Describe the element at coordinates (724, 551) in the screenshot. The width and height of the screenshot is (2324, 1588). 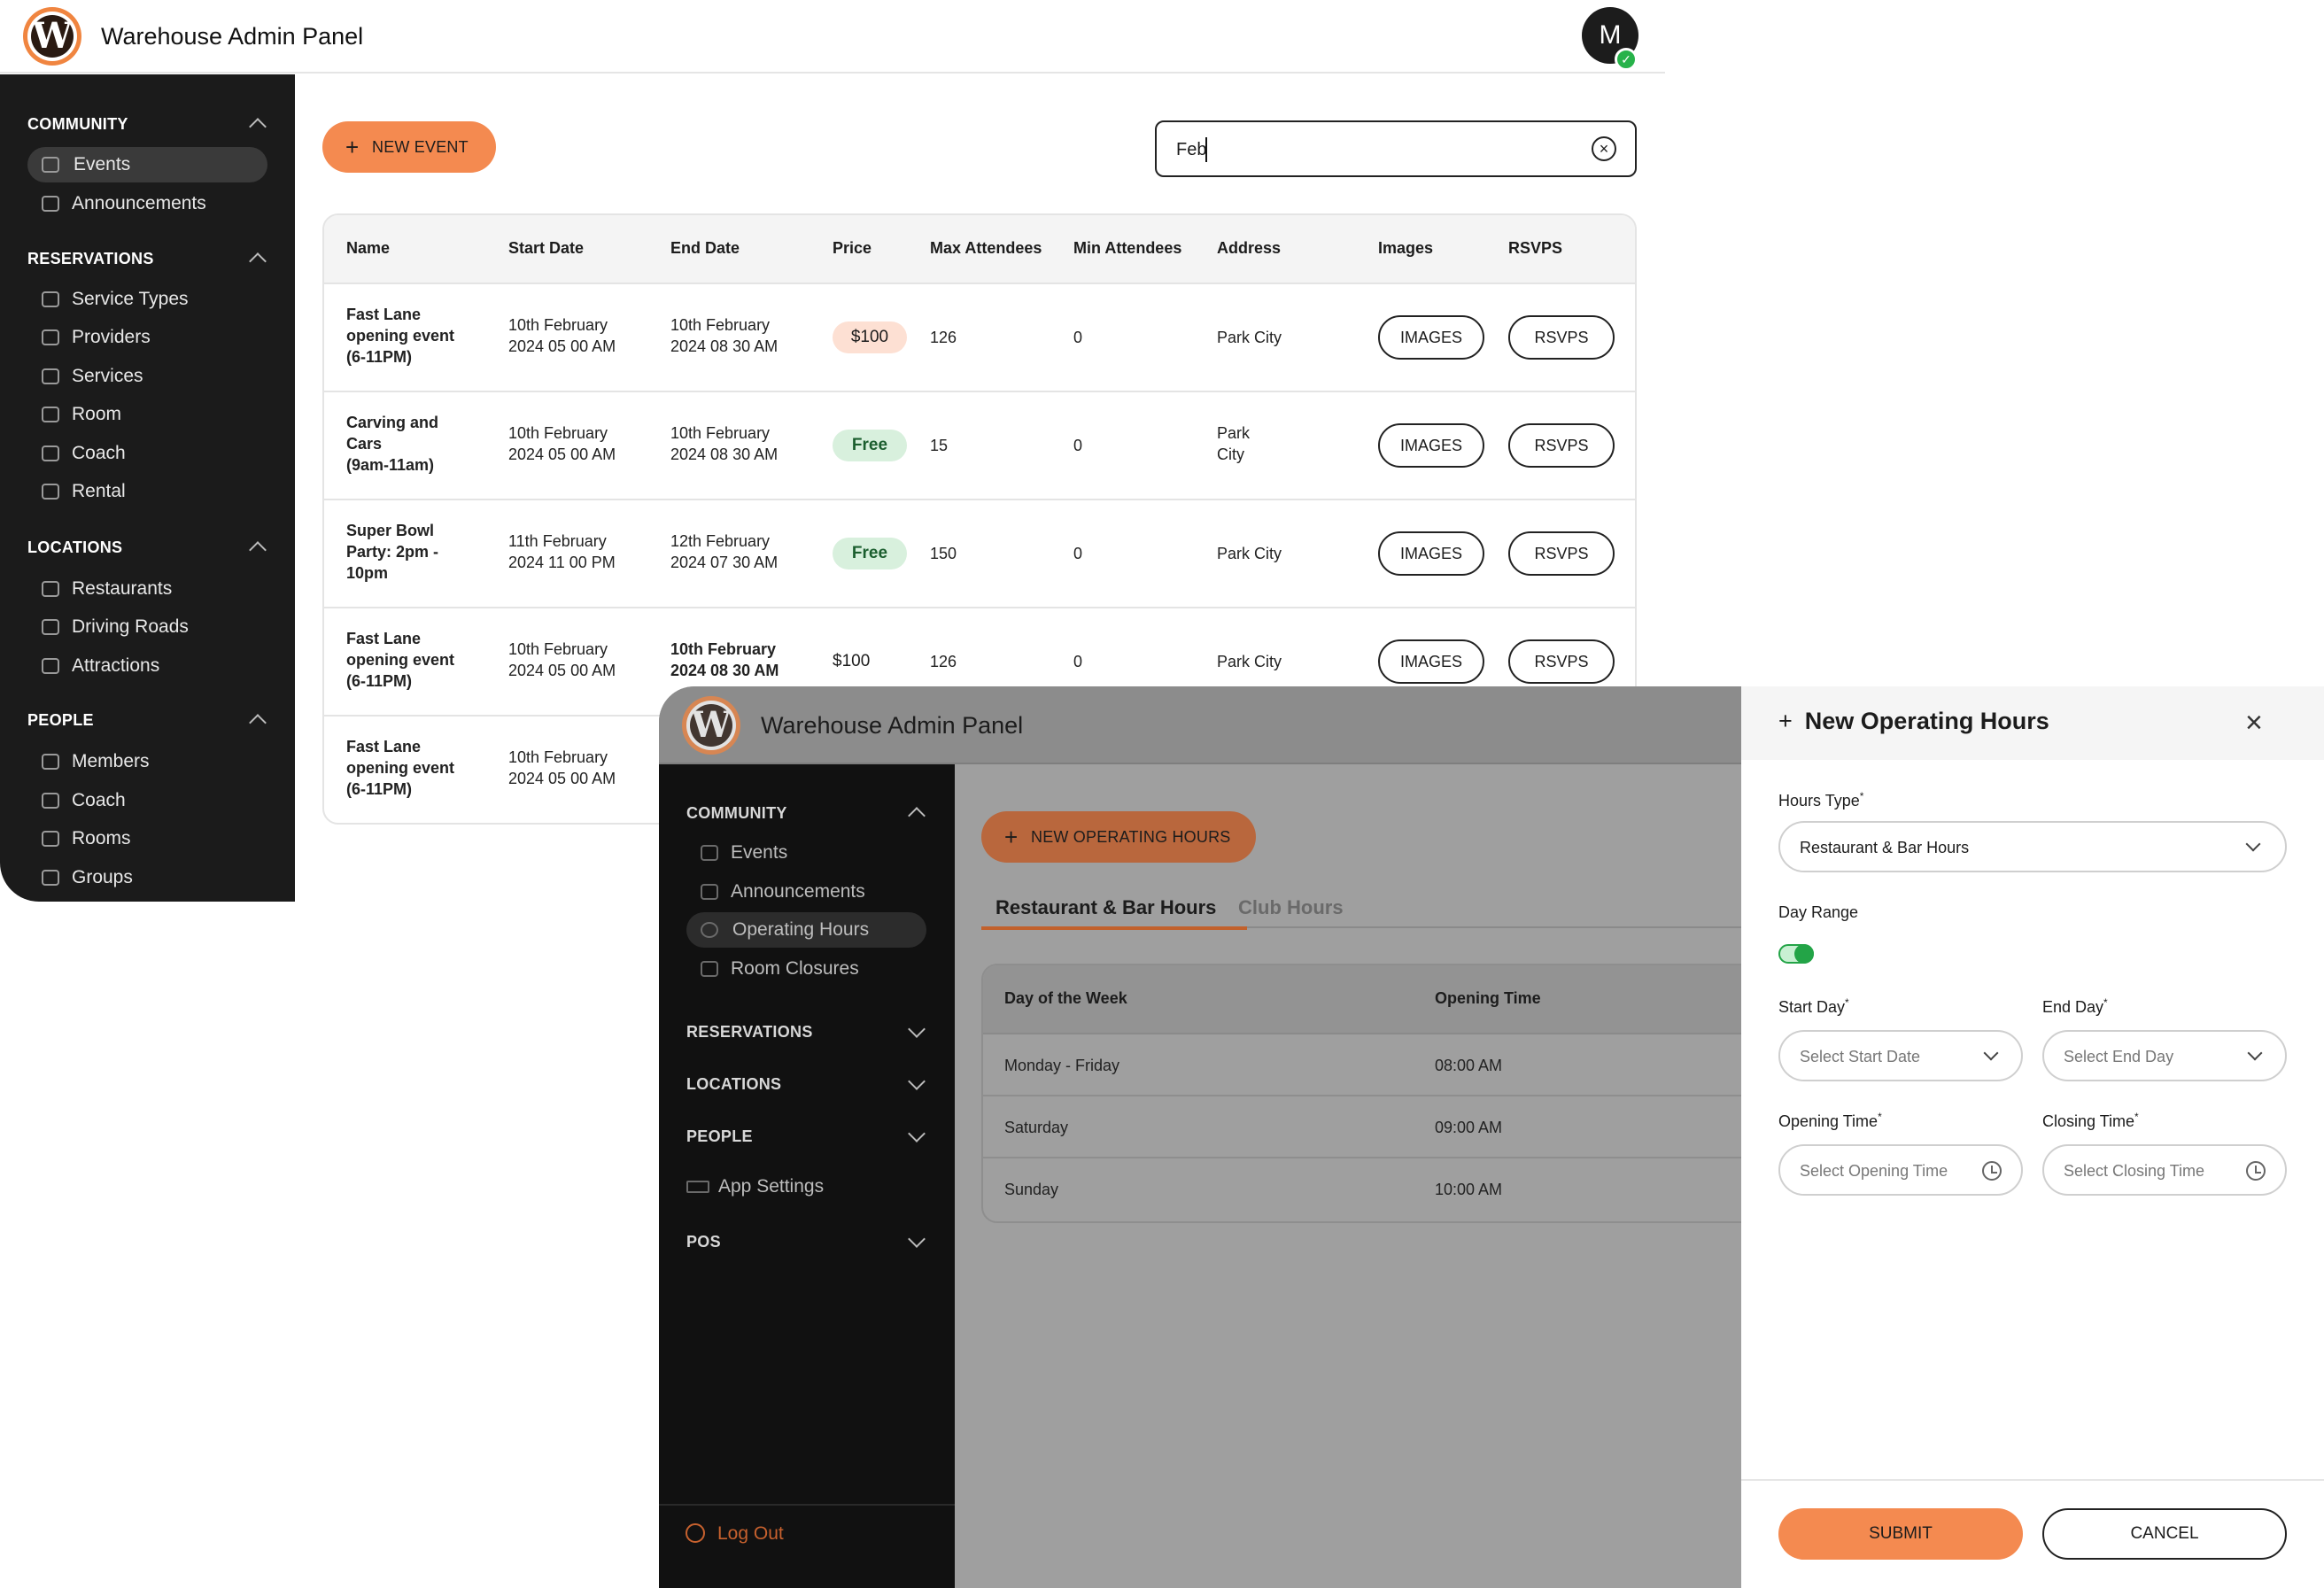
I see `event-end-date: 12th February 2024 07 30 AM` at that location.